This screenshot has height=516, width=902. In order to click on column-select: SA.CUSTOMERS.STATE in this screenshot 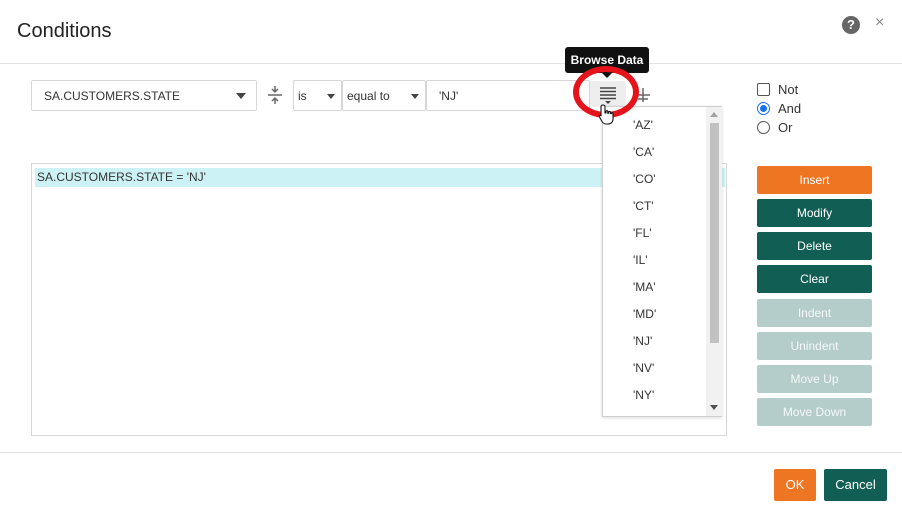, I will do `click(144, 95)`.